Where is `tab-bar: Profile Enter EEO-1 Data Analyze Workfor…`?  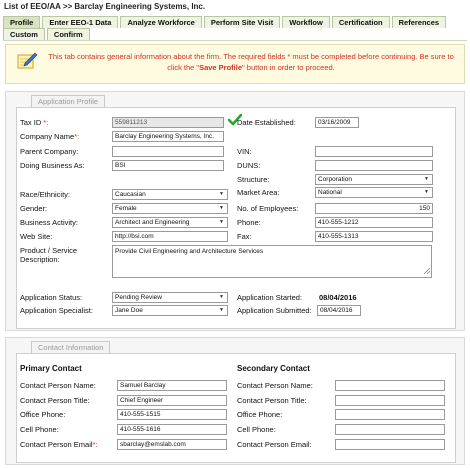 tab-bar: Profile Enter EEO-1 Data Analyze Workfor… is located at coordinates (235, 28).